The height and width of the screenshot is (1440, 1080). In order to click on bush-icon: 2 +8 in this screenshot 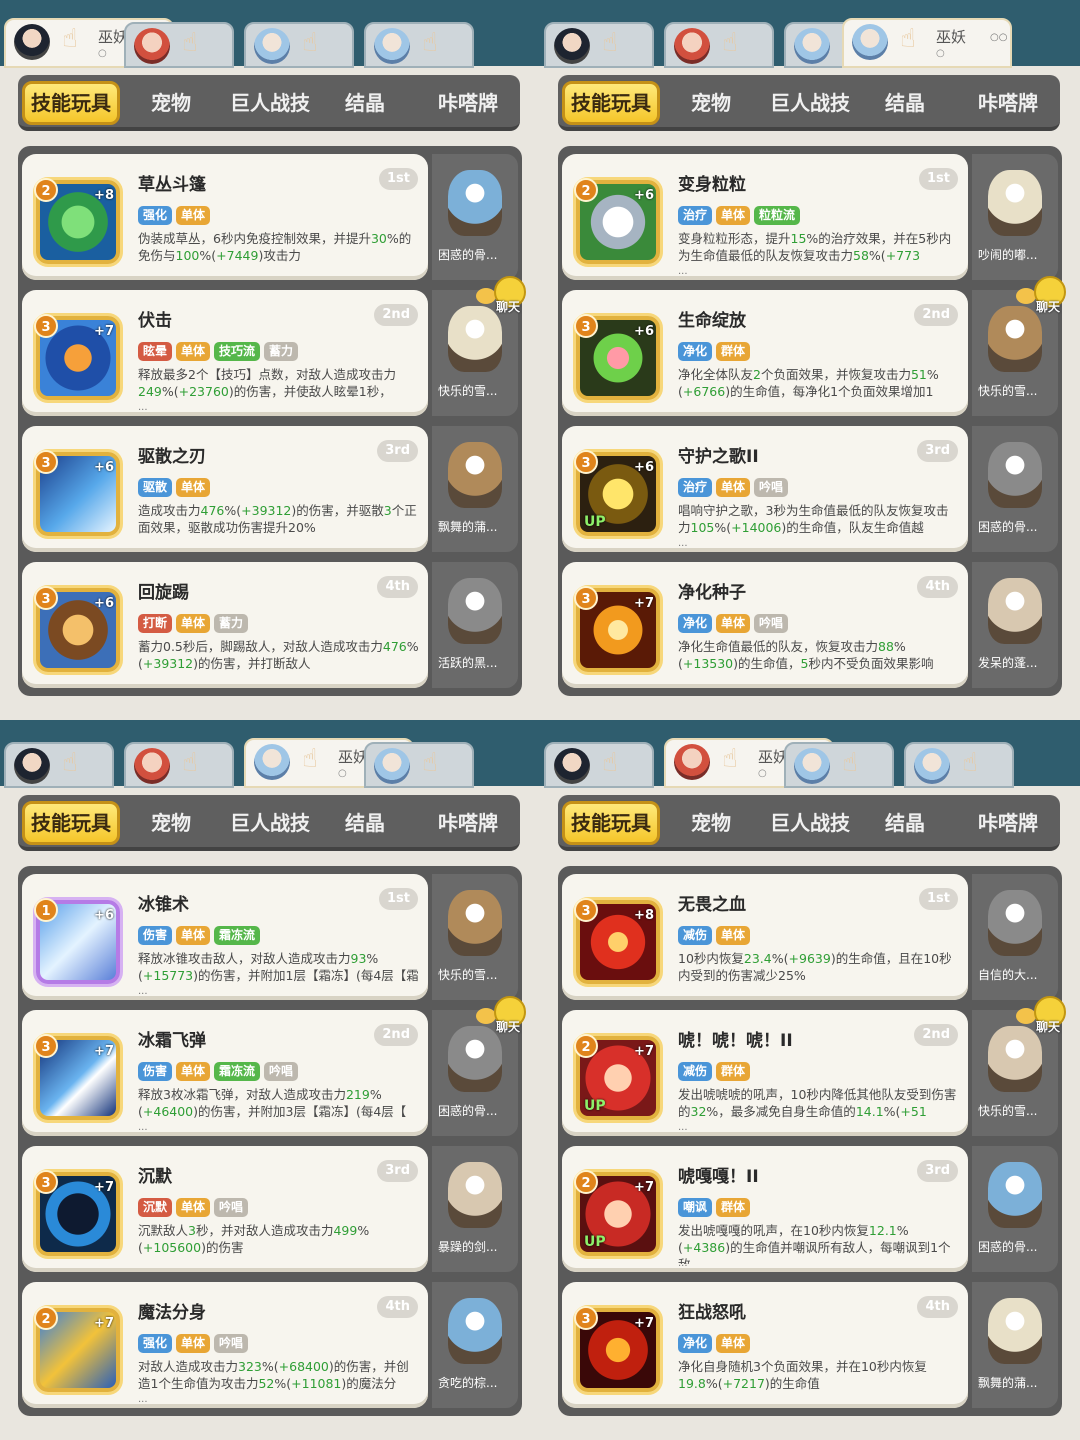, I will do `click(77, 221)`.